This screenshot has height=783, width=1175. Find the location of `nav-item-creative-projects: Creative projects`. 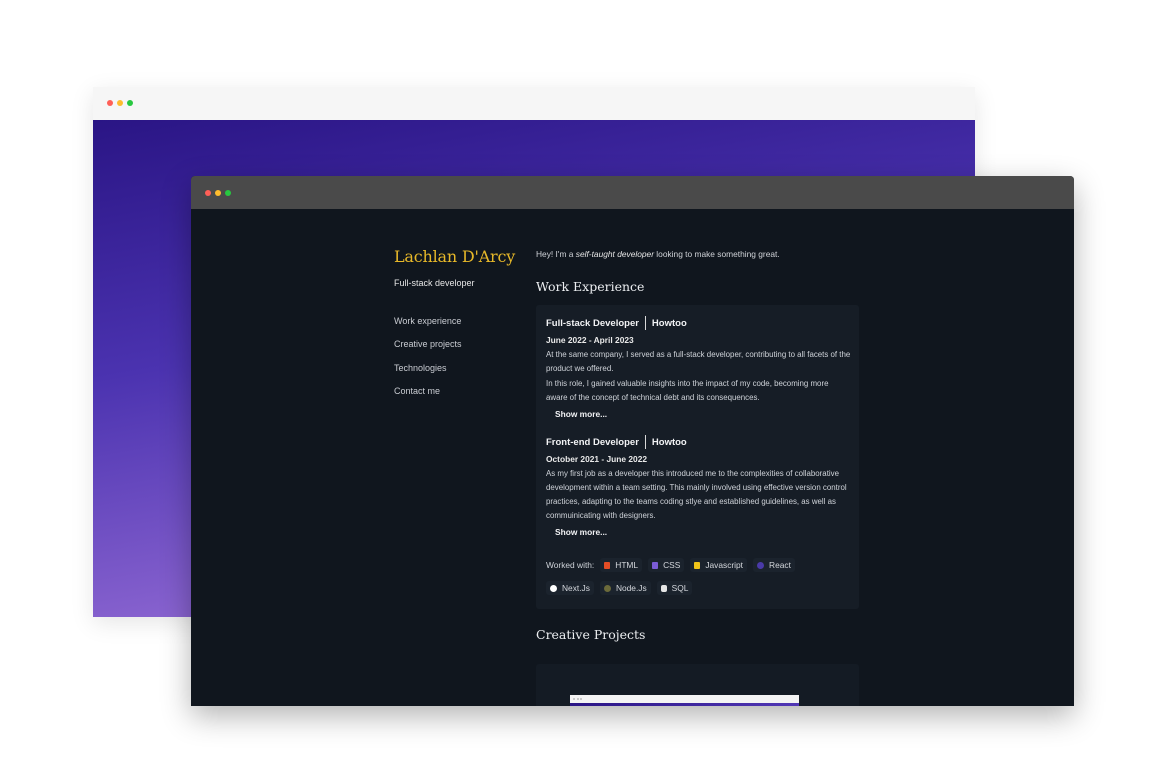

nav-item-creative-projects: Creative projects is located at coordinates (428, 349).